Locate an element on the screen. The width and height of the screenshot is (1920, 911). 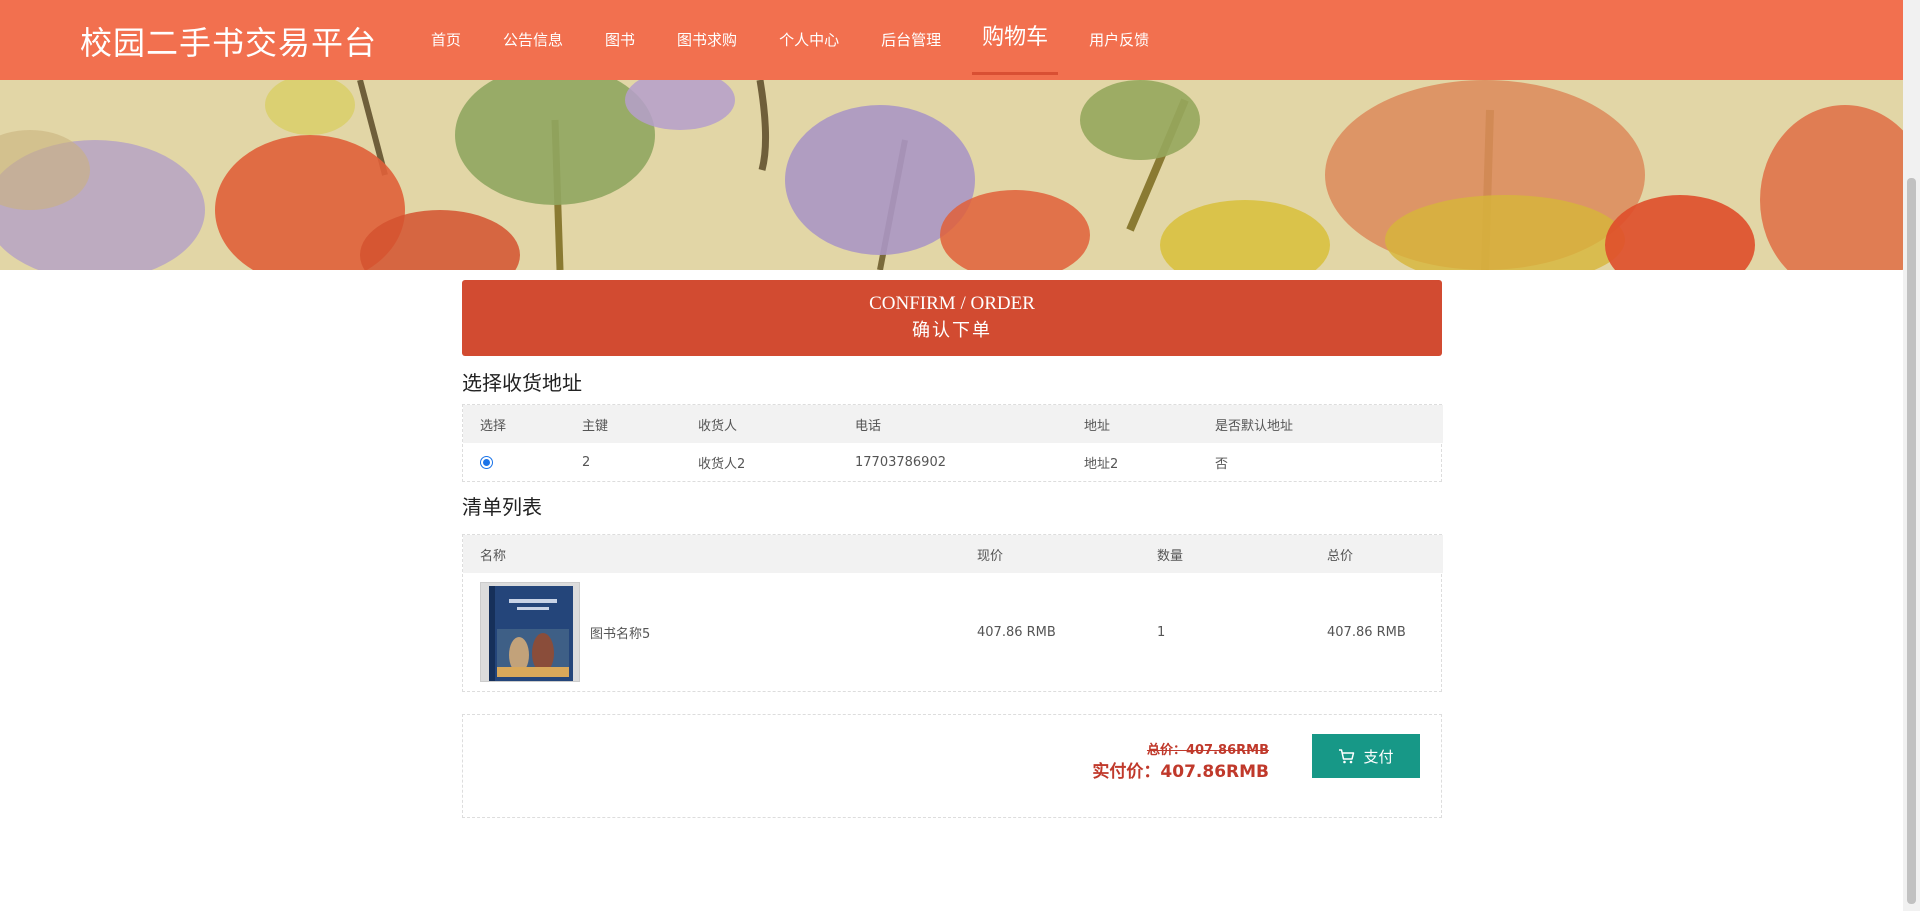
site-brand: 校园二手书交易平台 is located at coordinates (228, 41).